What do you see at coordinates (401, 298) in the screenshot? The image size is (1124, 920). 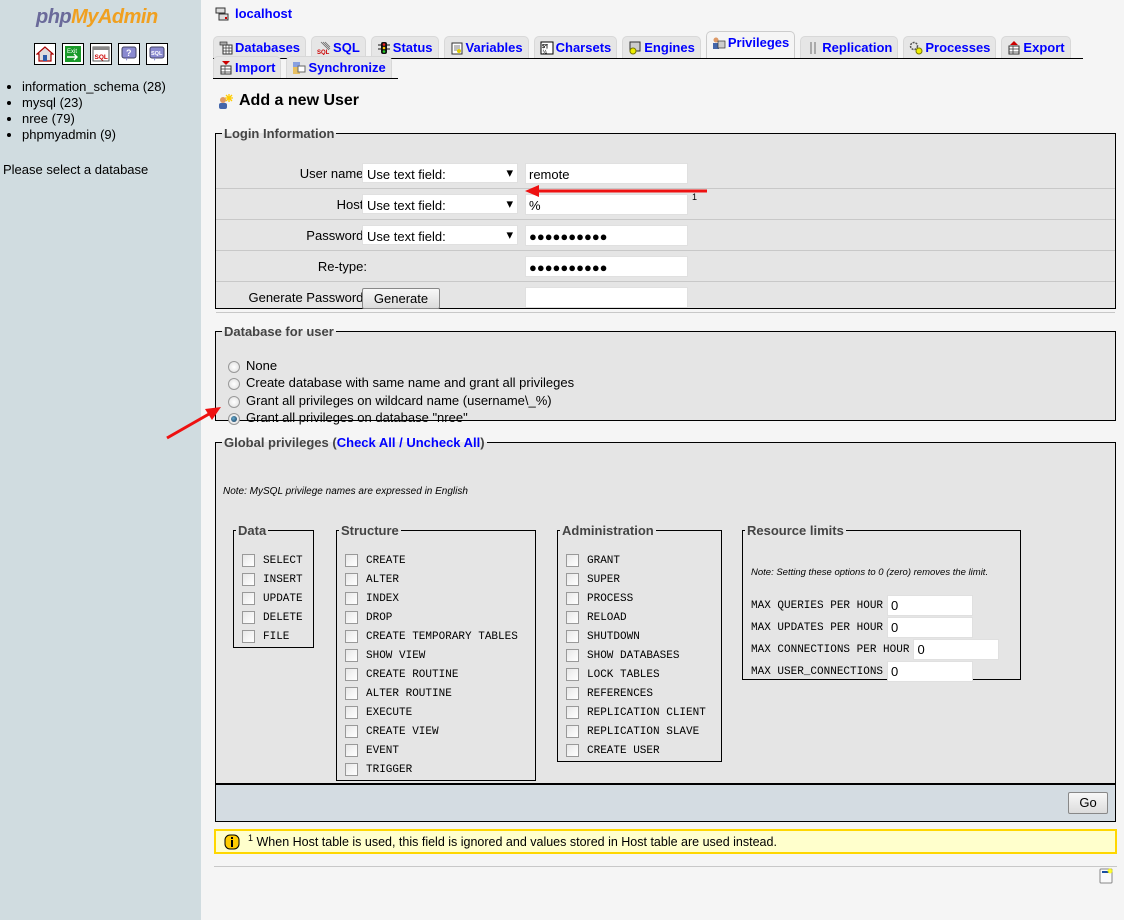 I see `generate-button: Generate` at bounding box center [401, 298].